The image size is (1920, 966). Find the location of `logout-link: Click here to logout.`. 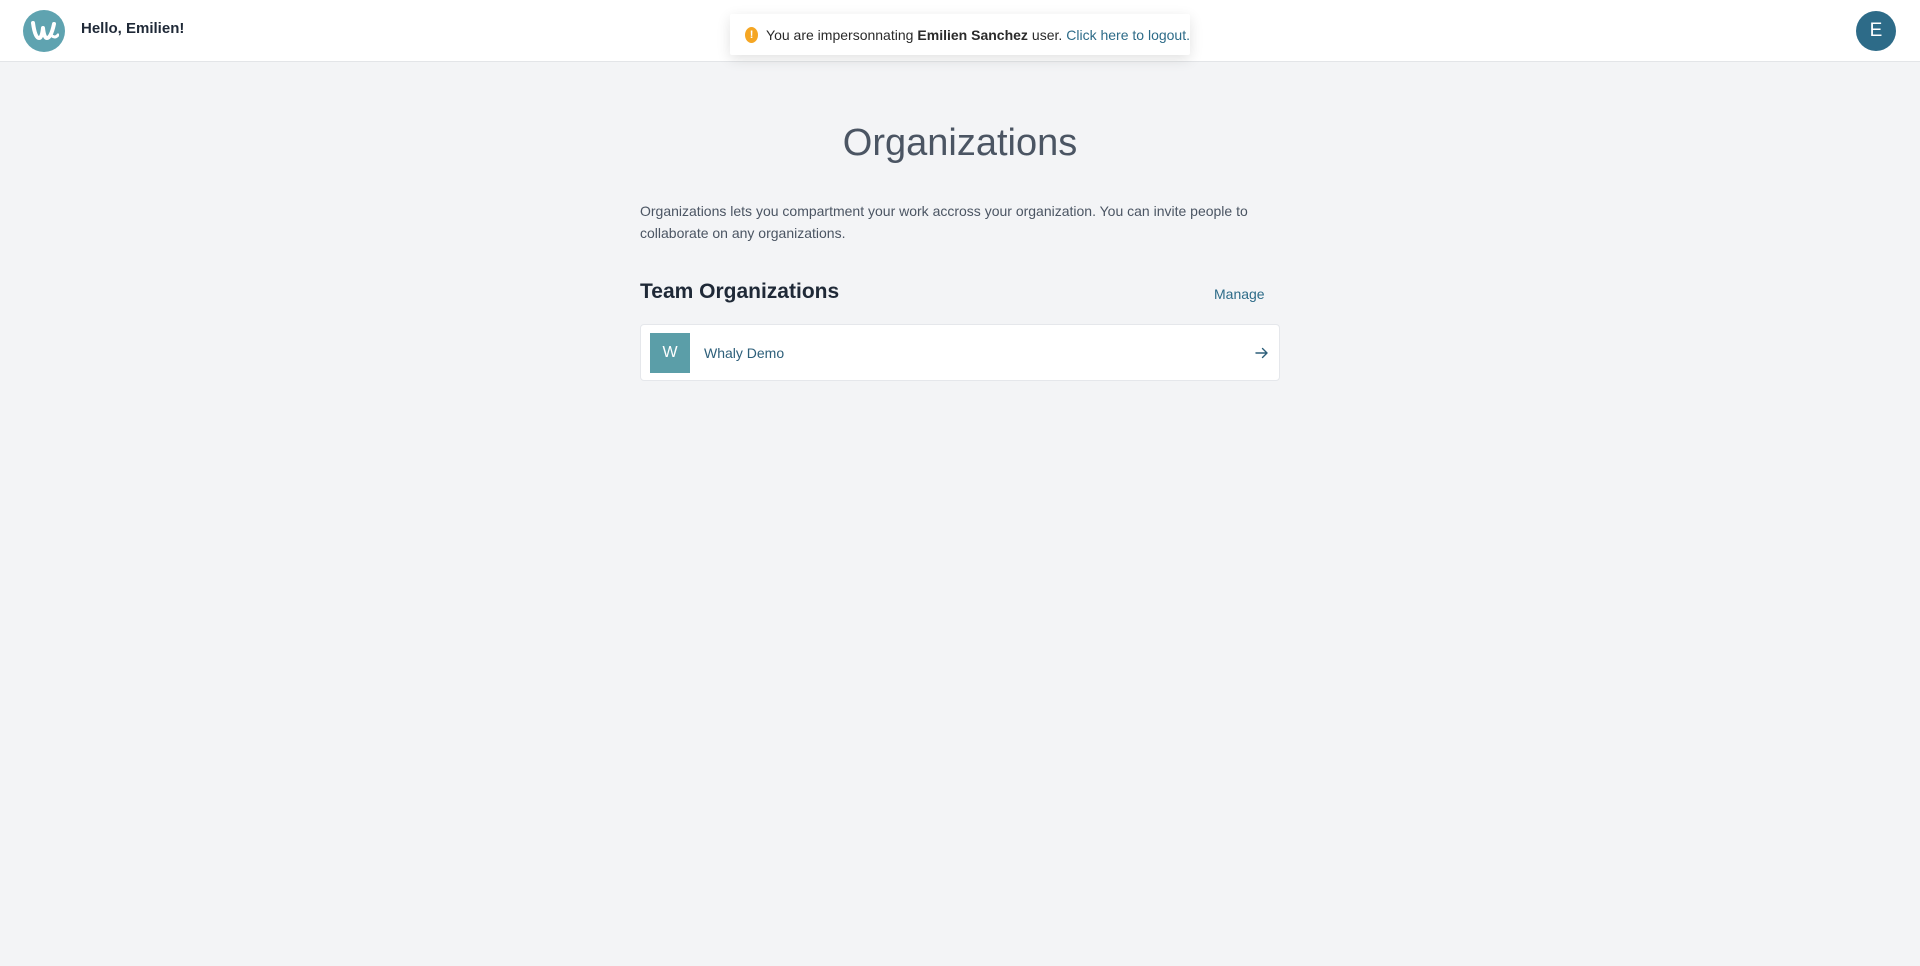

logout-link: Click here to logout. is located at coordinates (1128, 35).